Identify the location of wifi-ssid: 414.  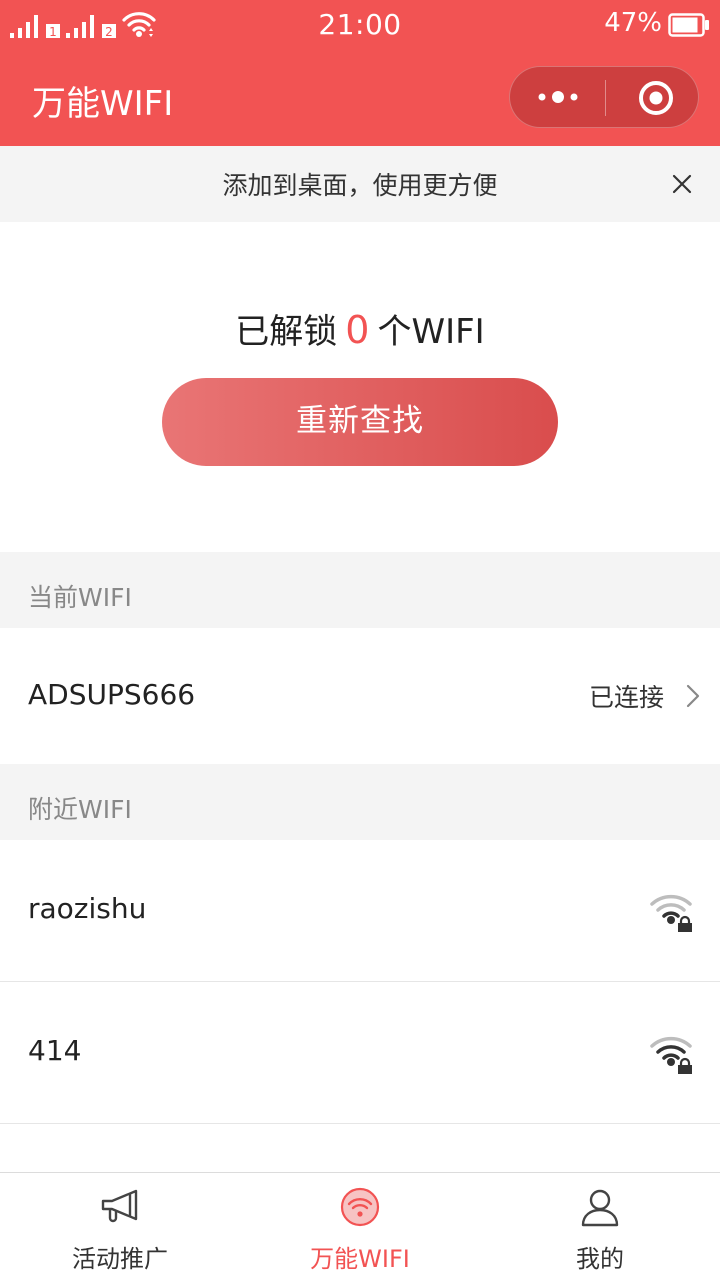
(55, 1050).